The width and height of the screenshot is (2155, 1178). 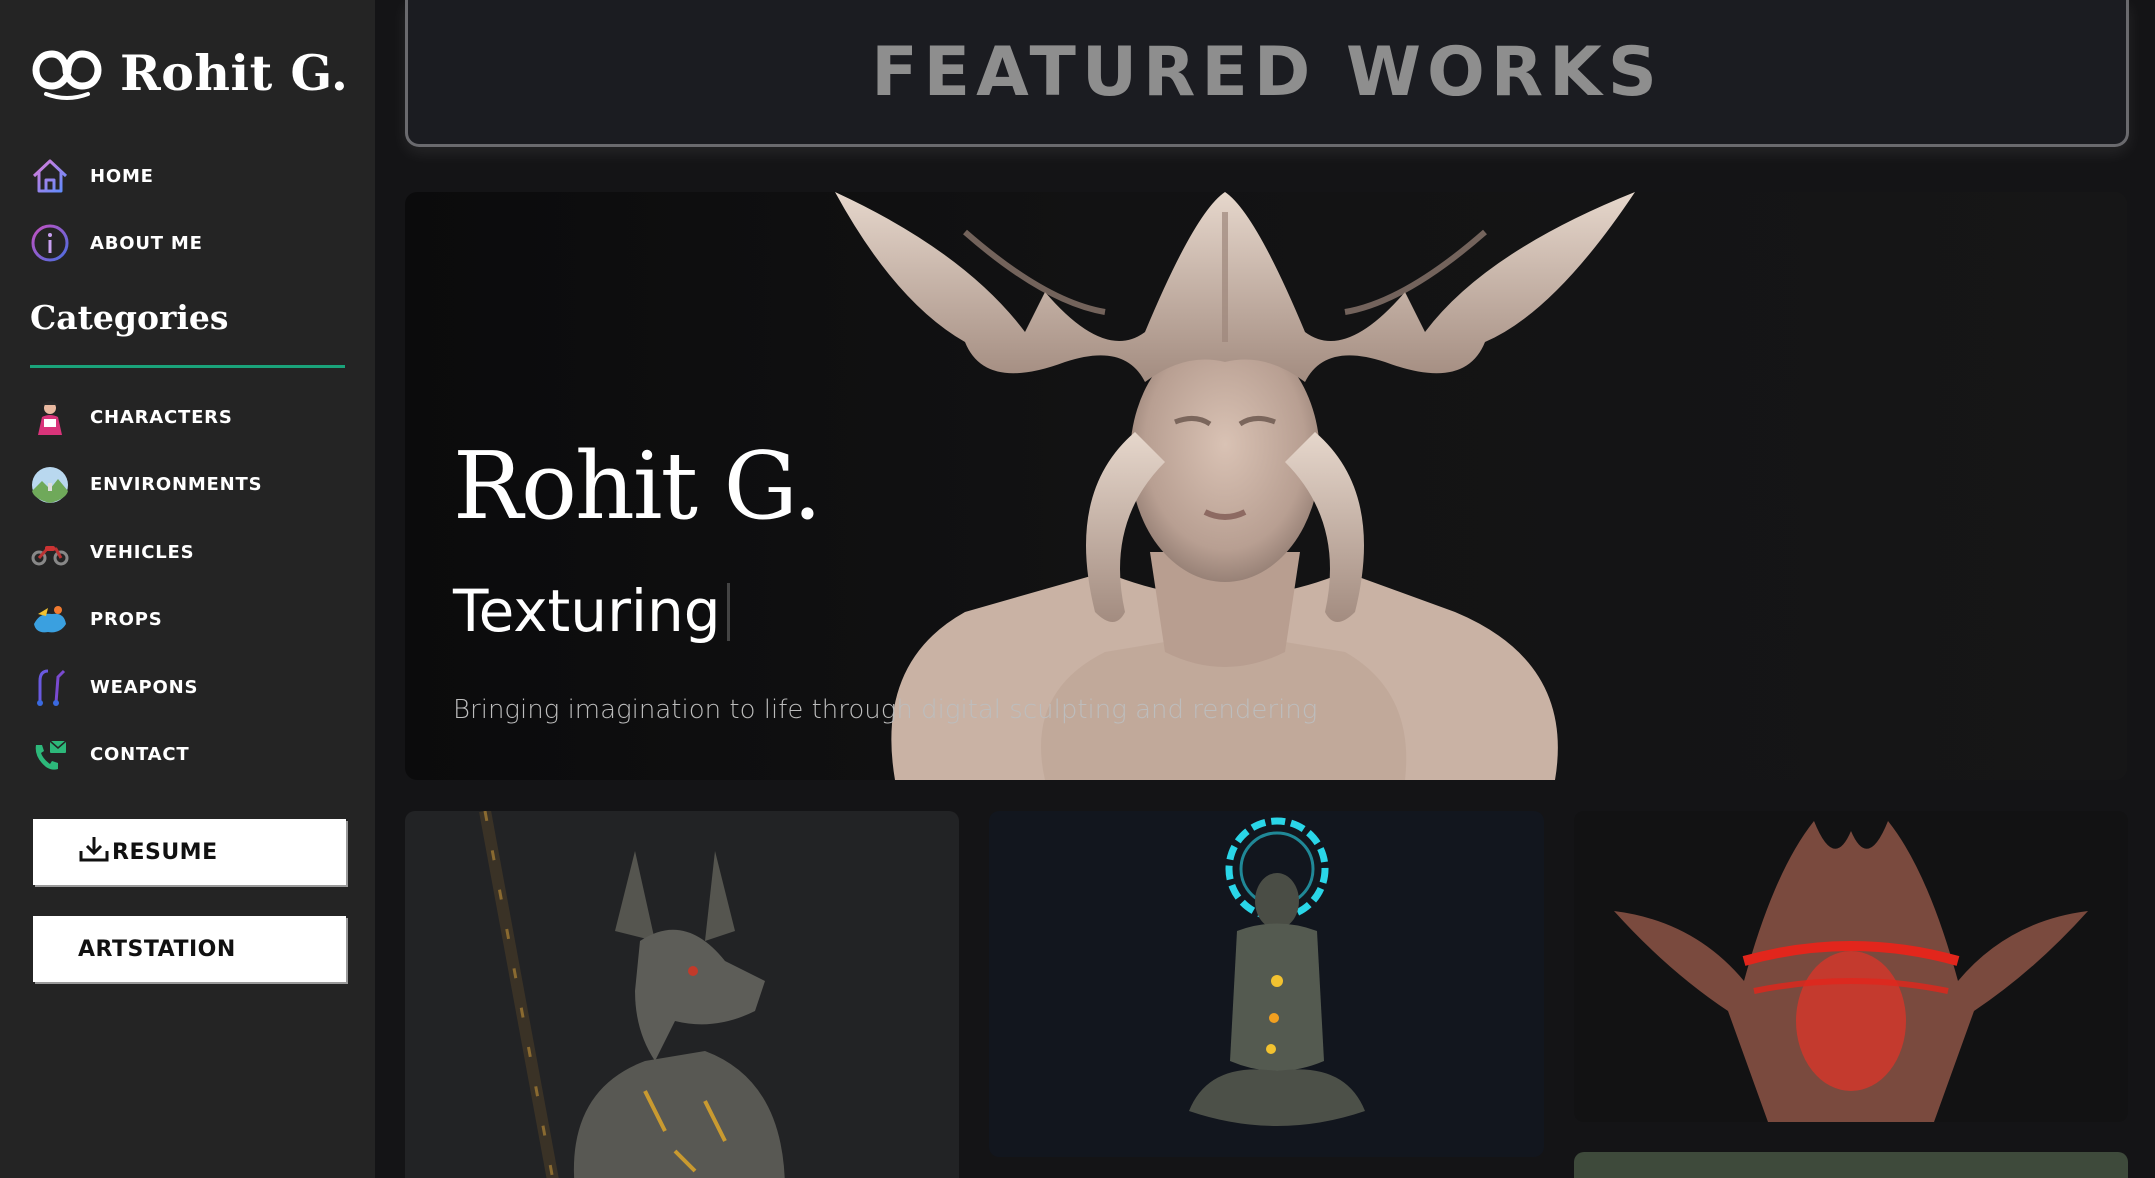 I want to click on project-card-anubis, so click(x=682, y=994).